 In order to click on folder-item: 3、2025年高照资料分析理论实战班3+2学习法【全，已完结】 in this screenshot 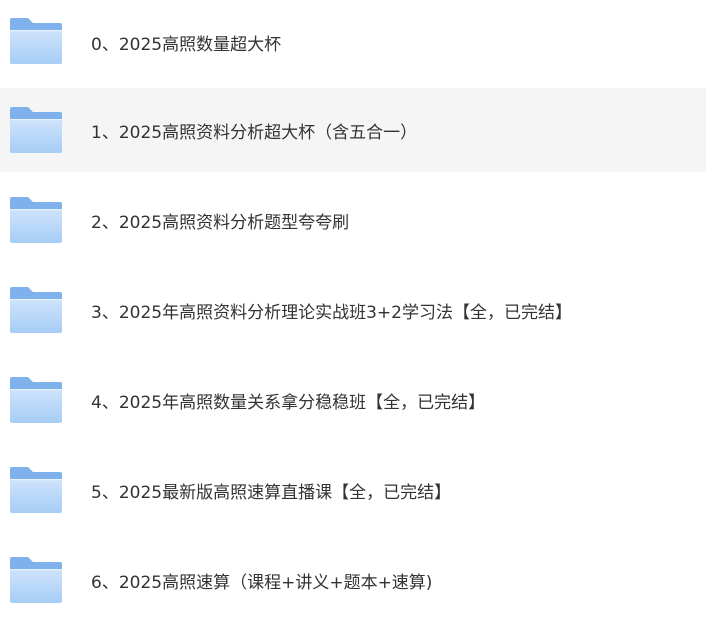, I will do `click(353, 310)`.